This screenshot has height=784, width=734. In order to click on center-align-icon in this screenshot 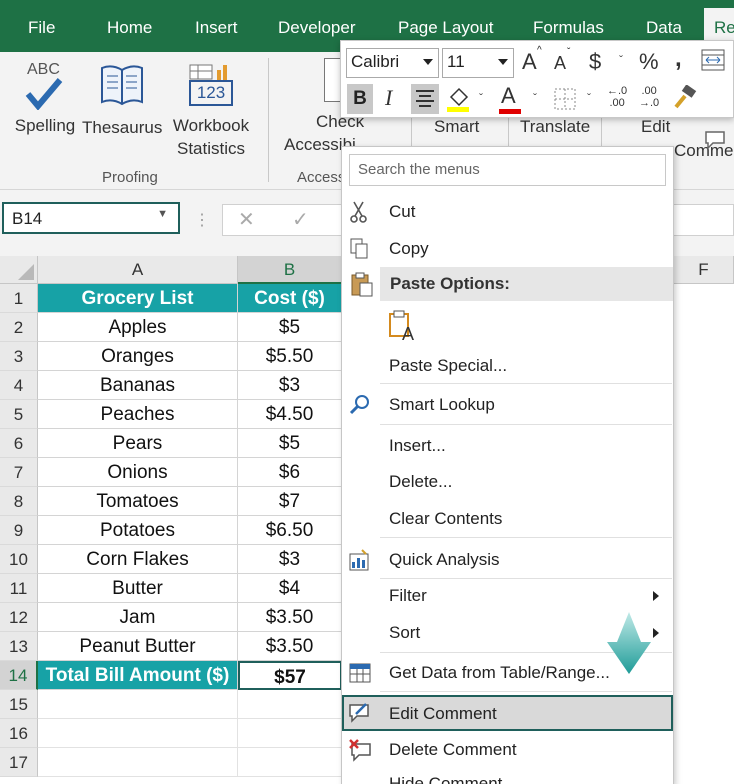, I will do `click(425, 99)`.